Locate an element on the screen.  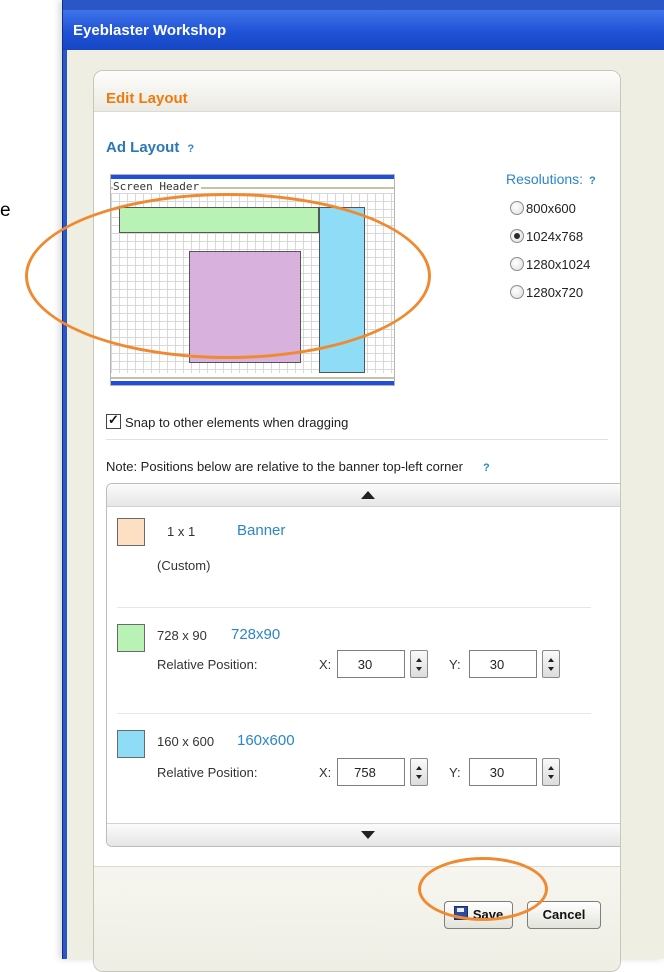
layout-preview: Screen Header is located at coordinates (252, 280).